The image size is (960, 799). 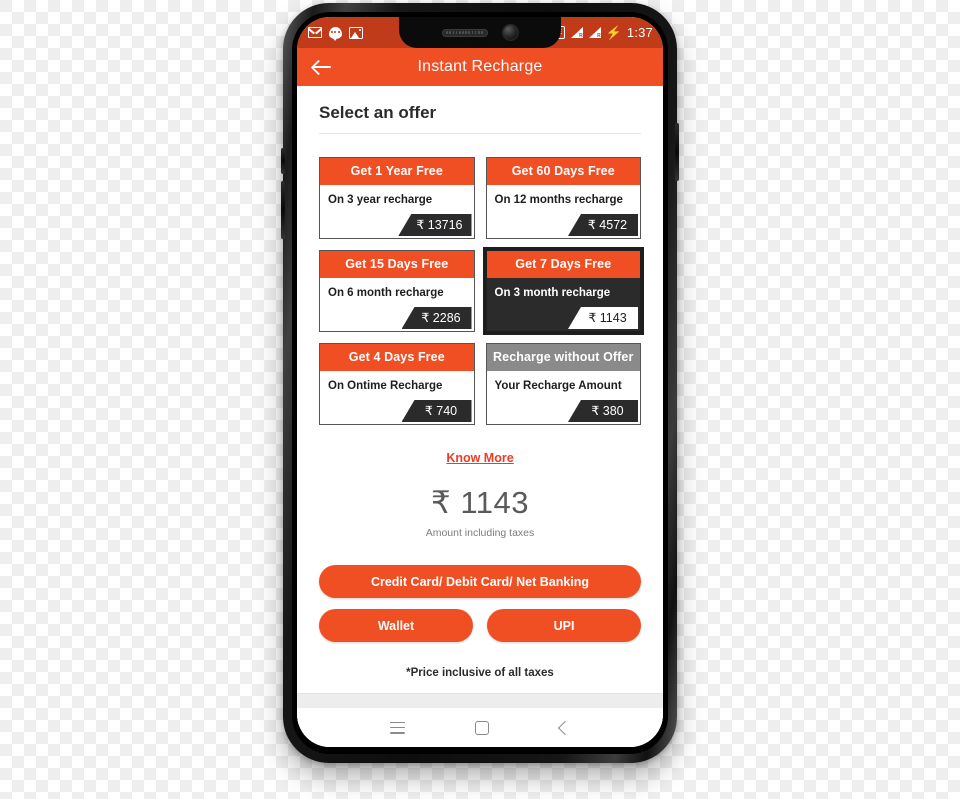 What do you see at coordinates (464, 32) in the screenshot?
I see `earpiece-speaker-icon` at bounding box center [464, 32].